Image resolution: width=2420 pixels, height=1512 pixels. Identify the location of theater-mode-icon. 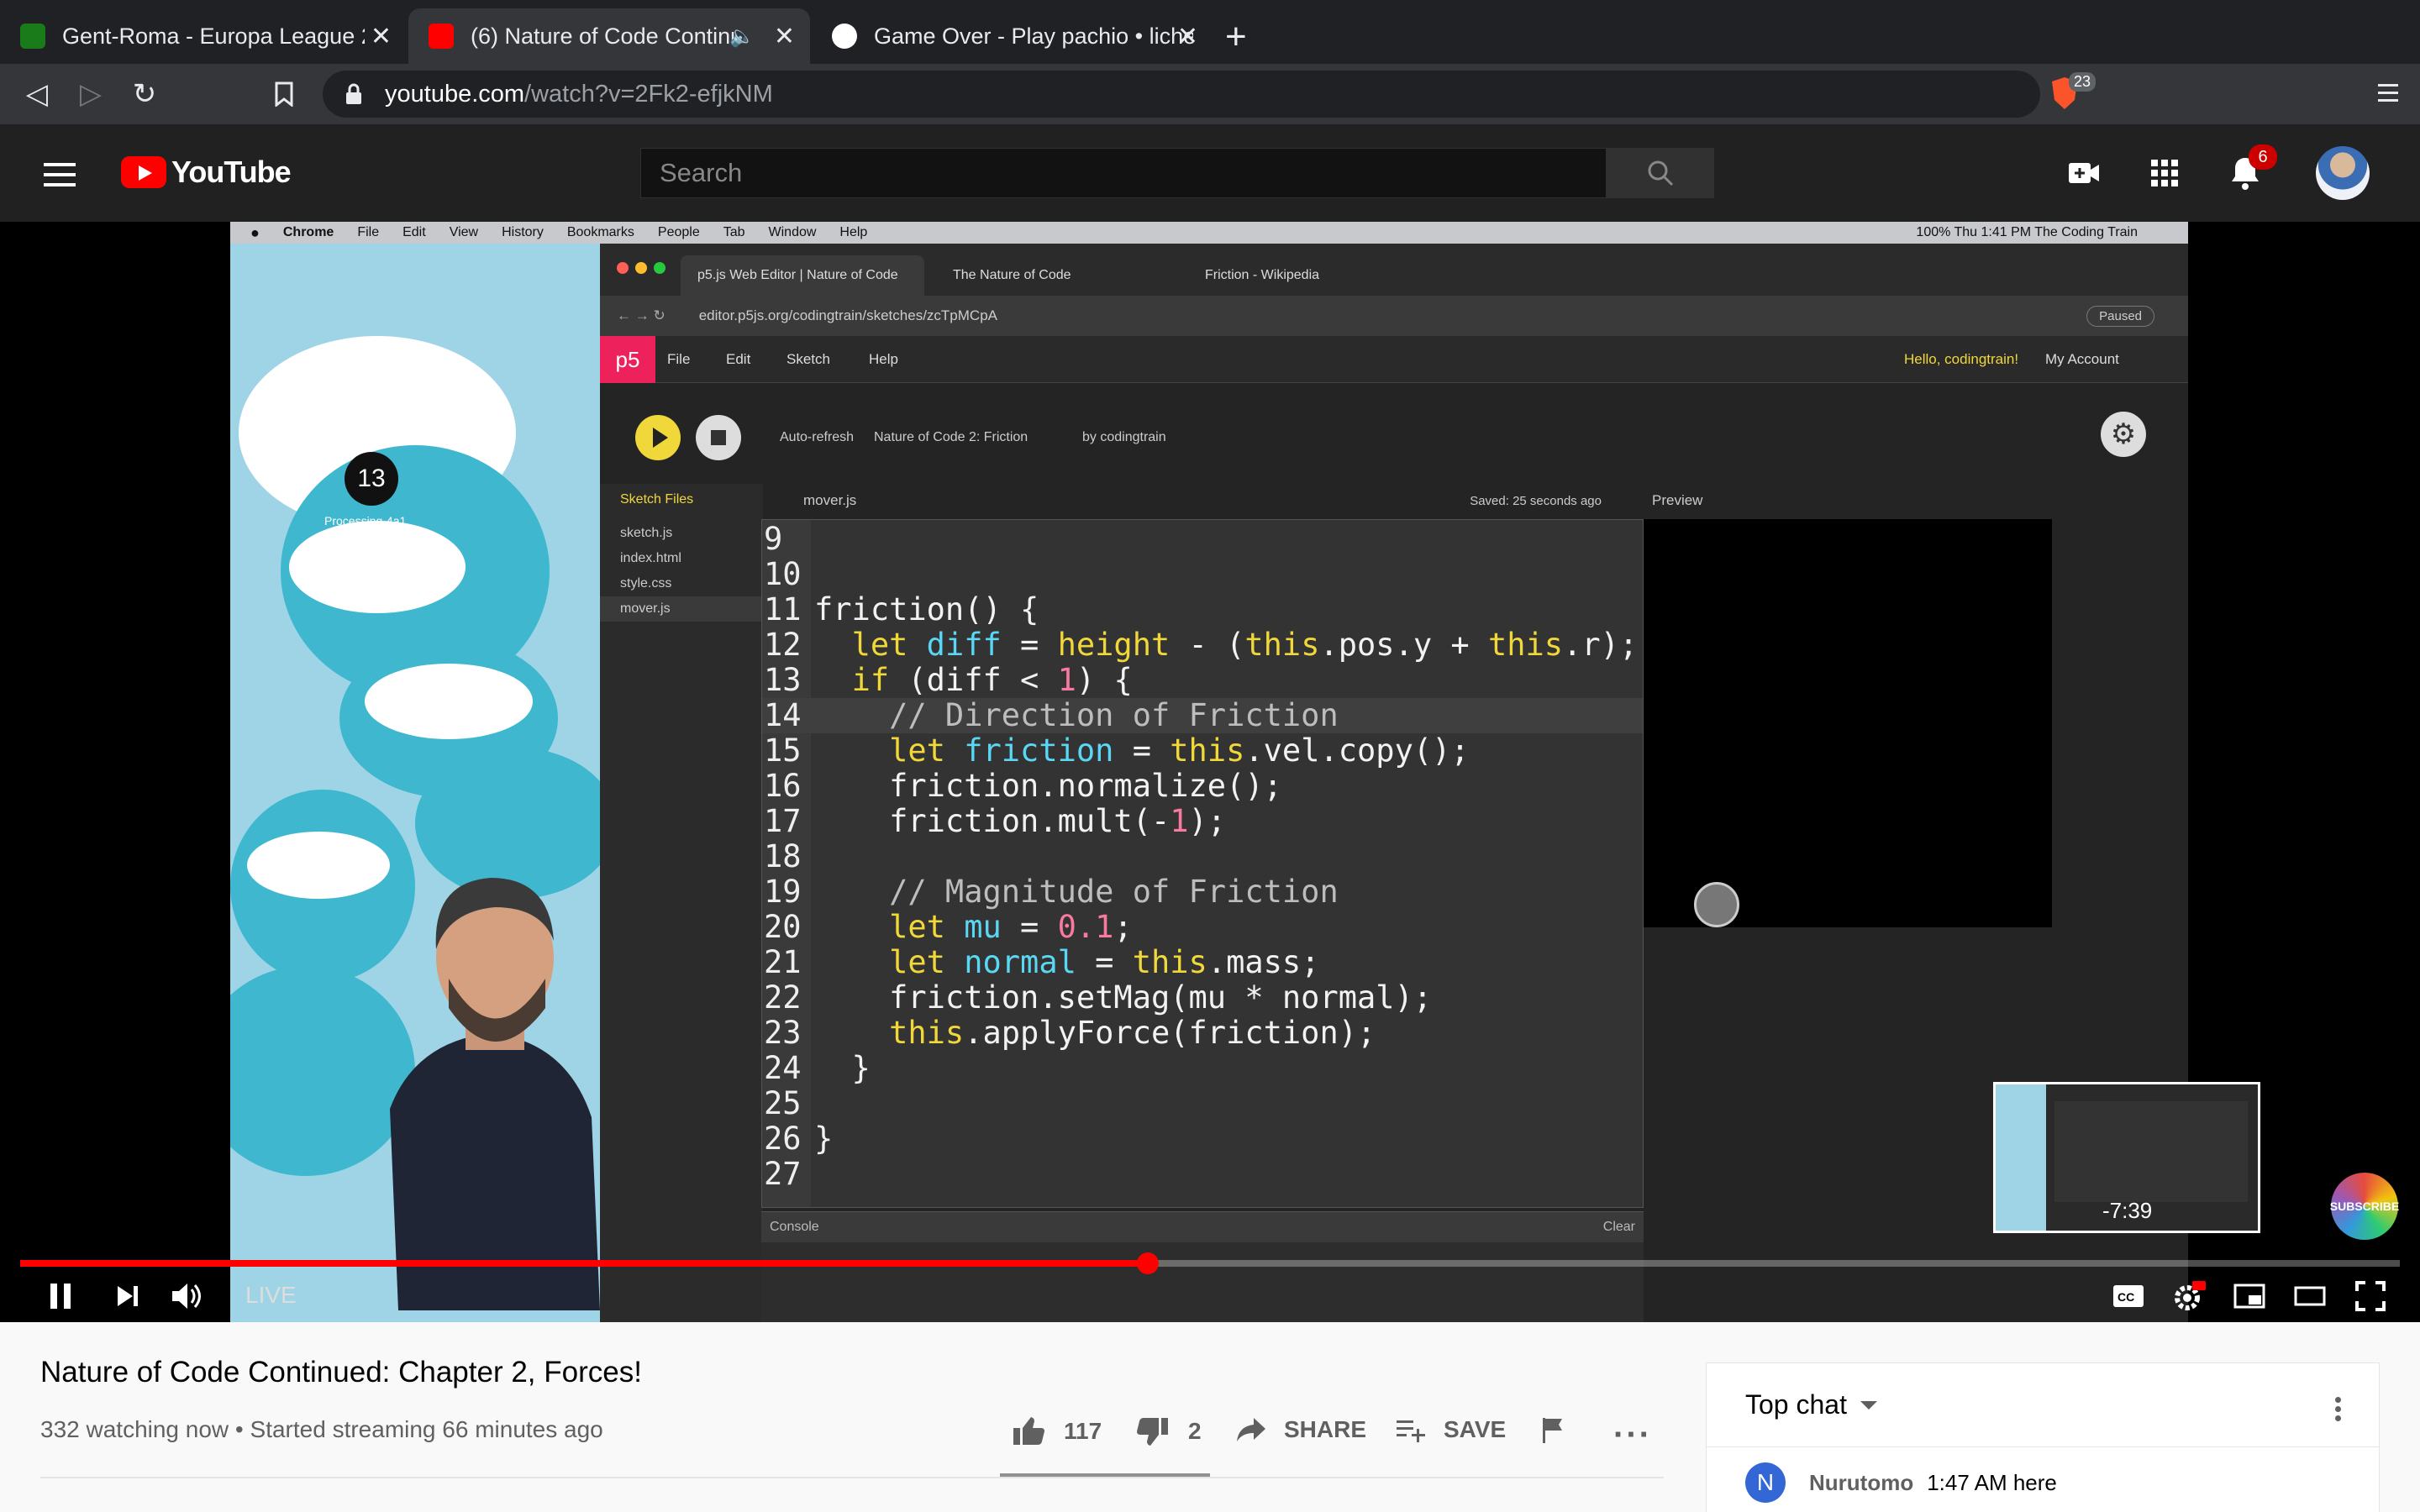
(2310, 1296).